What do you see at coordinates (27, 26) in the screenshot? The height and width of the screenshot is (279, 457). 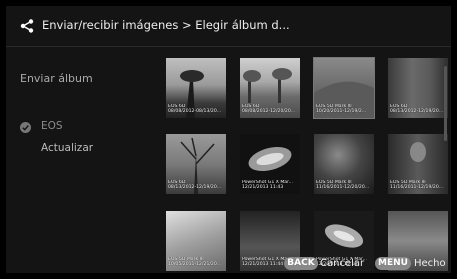 I see `share-icon` at bounding box center [27, 26].